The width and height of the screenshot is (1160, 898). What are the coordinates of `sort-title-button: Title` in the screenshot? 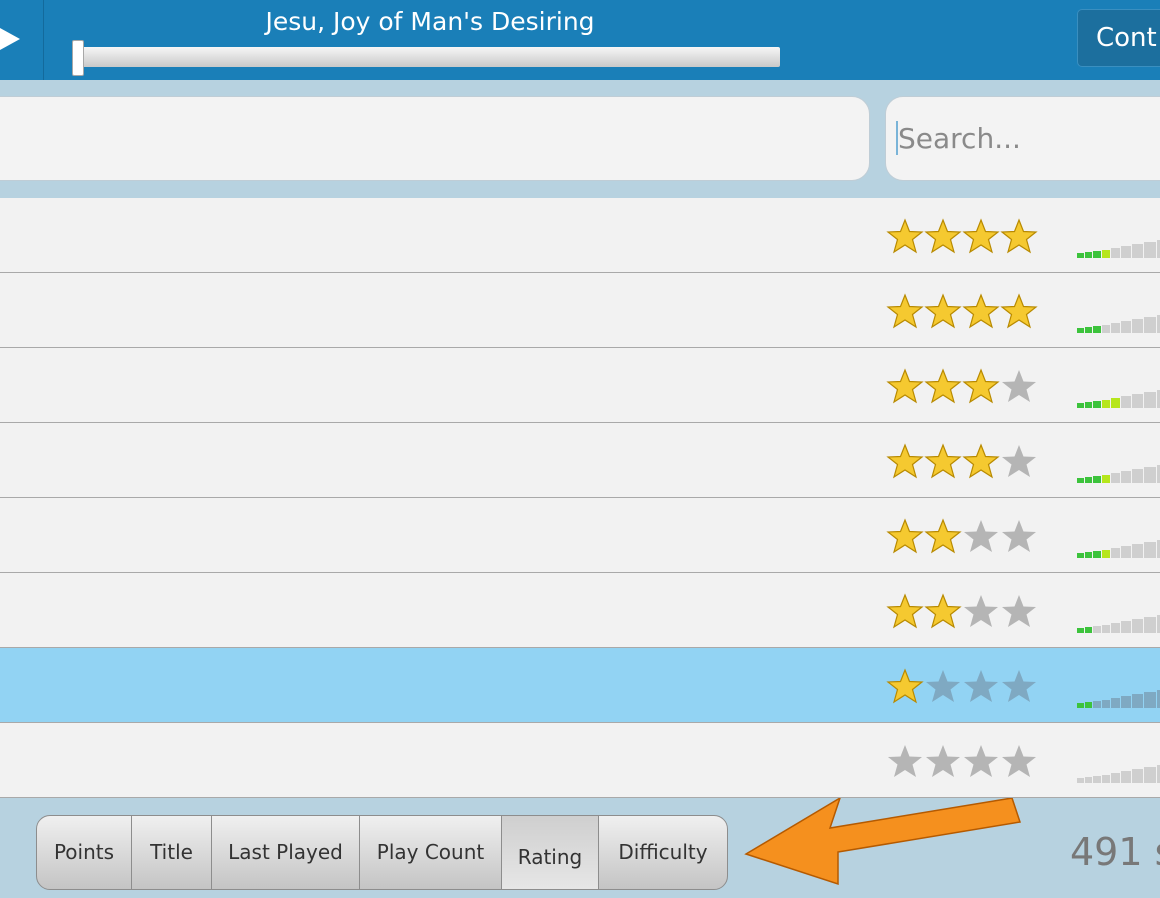 It's located at (172, 852).